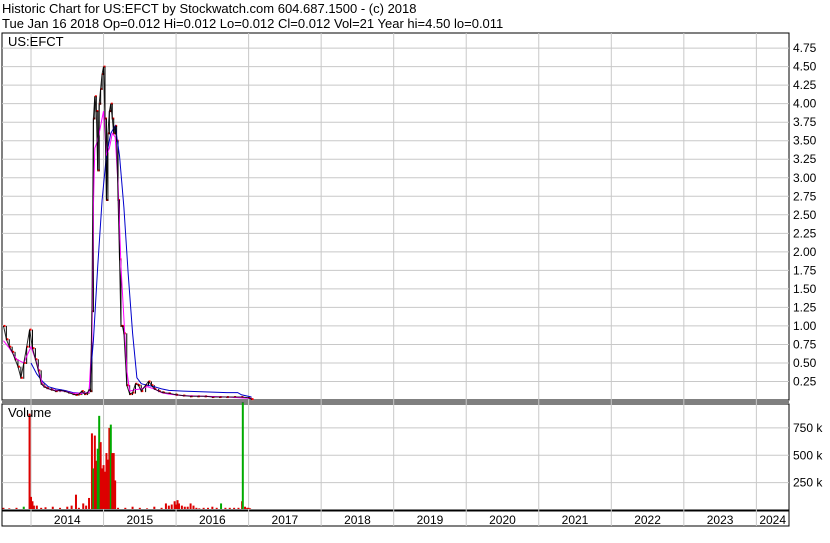 The width and height of the screenshot is (830, 543). Describe the element at coordinates (805, 381) in the screenshot. I see `price-tick-label: 0.25` at that location.